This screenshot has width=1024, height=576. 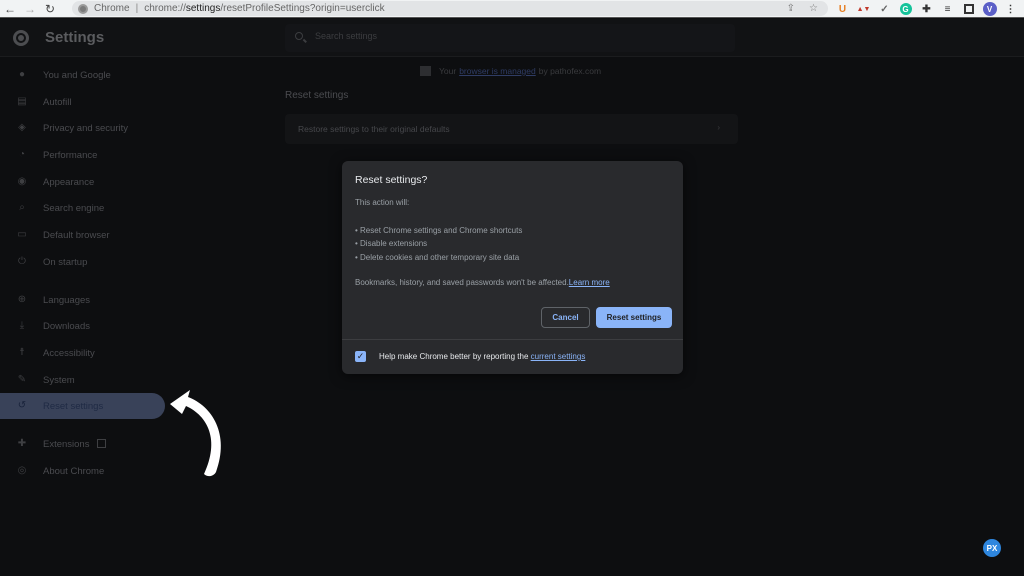 I want to click on speedometer-icon: ◔, so click(x=22, y=154).